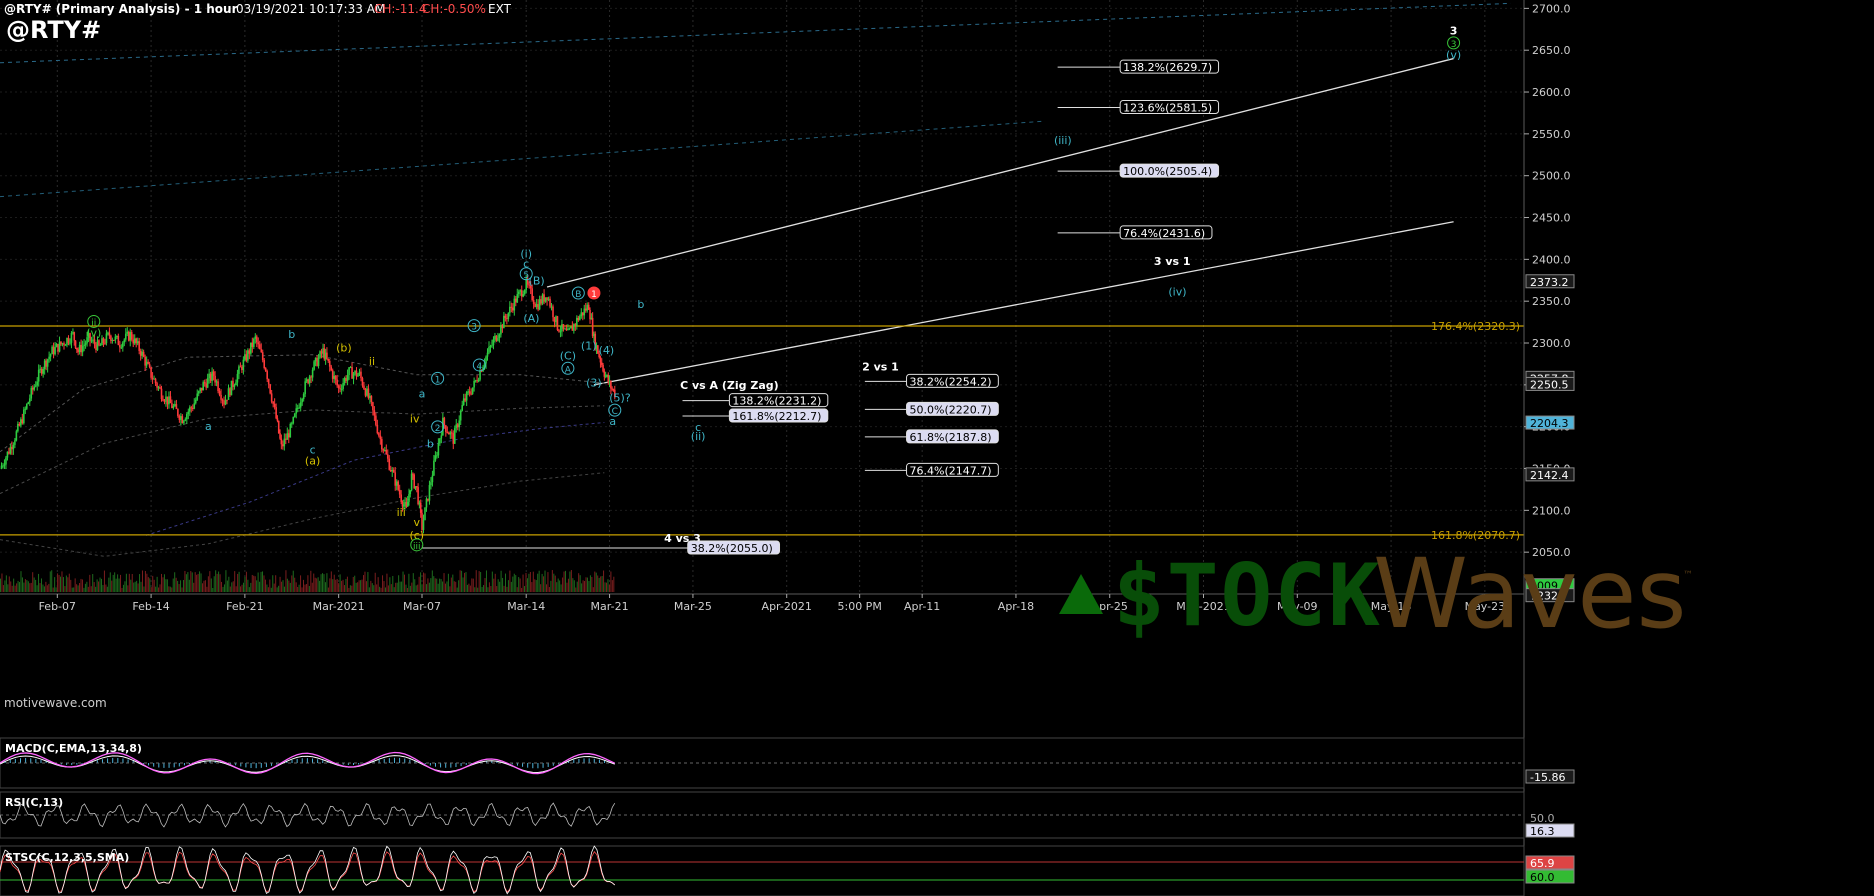 This screenshot has height=896, width=1874. I want to click on time-axis-label: Mar-14, so click(526, 606).